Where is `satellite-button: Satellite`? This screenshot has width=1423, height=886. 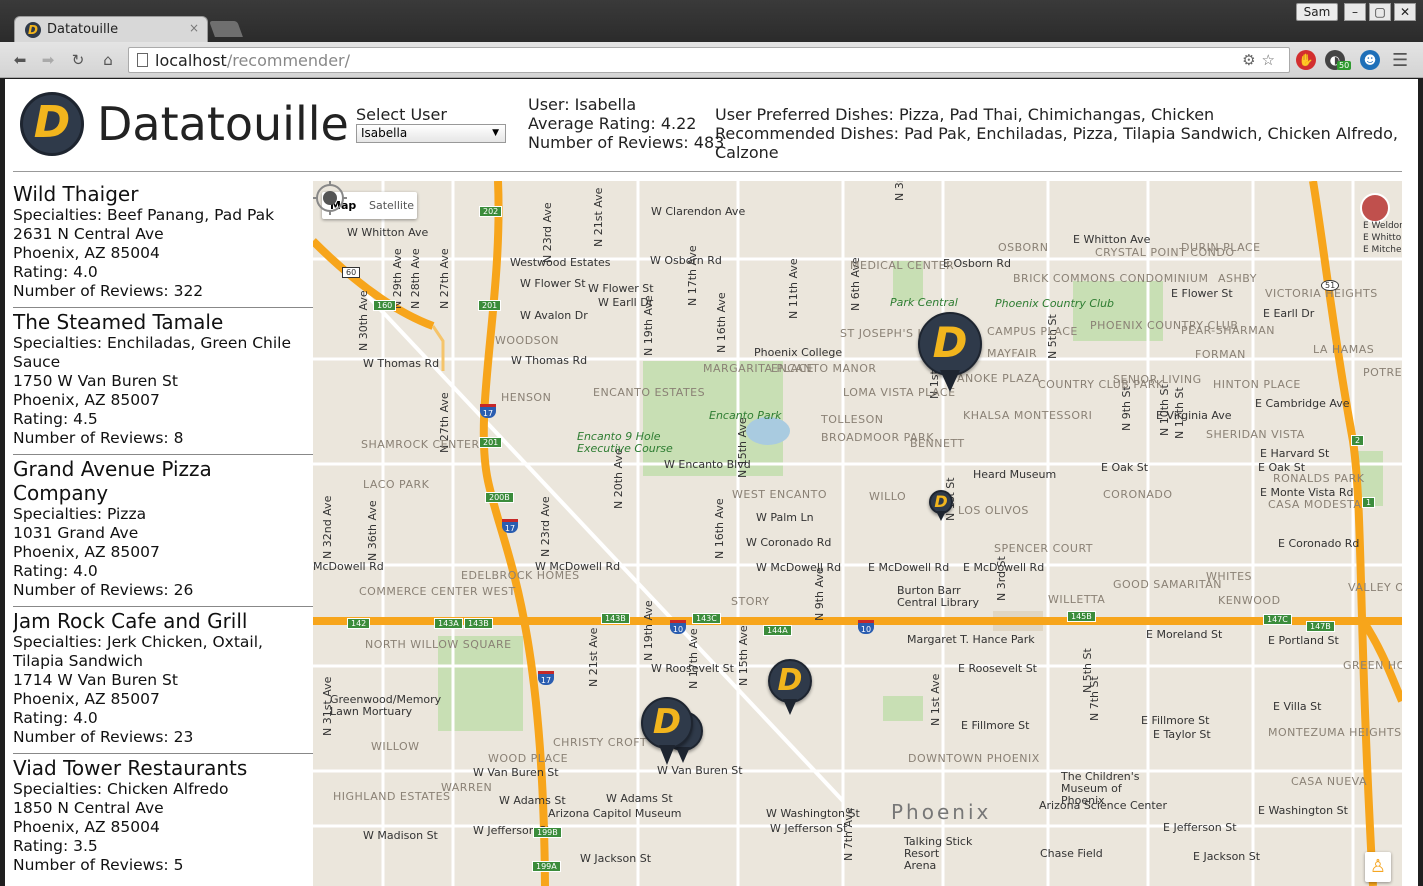
satellite-button: Satellite is located at coordinates (391, 205).